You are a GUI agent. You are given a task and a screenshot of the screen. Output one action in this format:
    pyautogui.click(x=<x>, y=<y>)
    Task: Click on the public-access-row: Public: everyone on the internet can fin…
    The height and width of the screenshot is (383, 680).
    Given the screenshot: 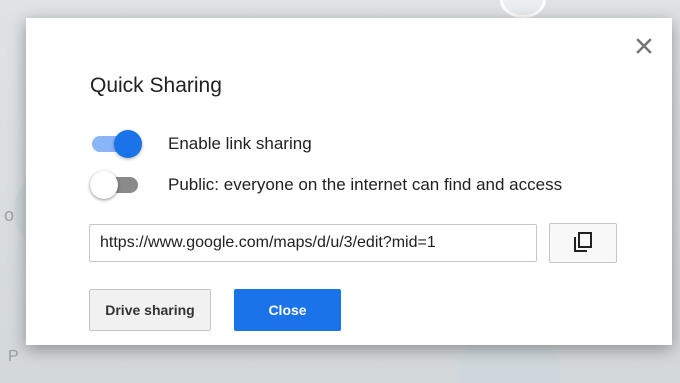 What is the action you would take?
    pyautogui.click(x=326, y=185)
    